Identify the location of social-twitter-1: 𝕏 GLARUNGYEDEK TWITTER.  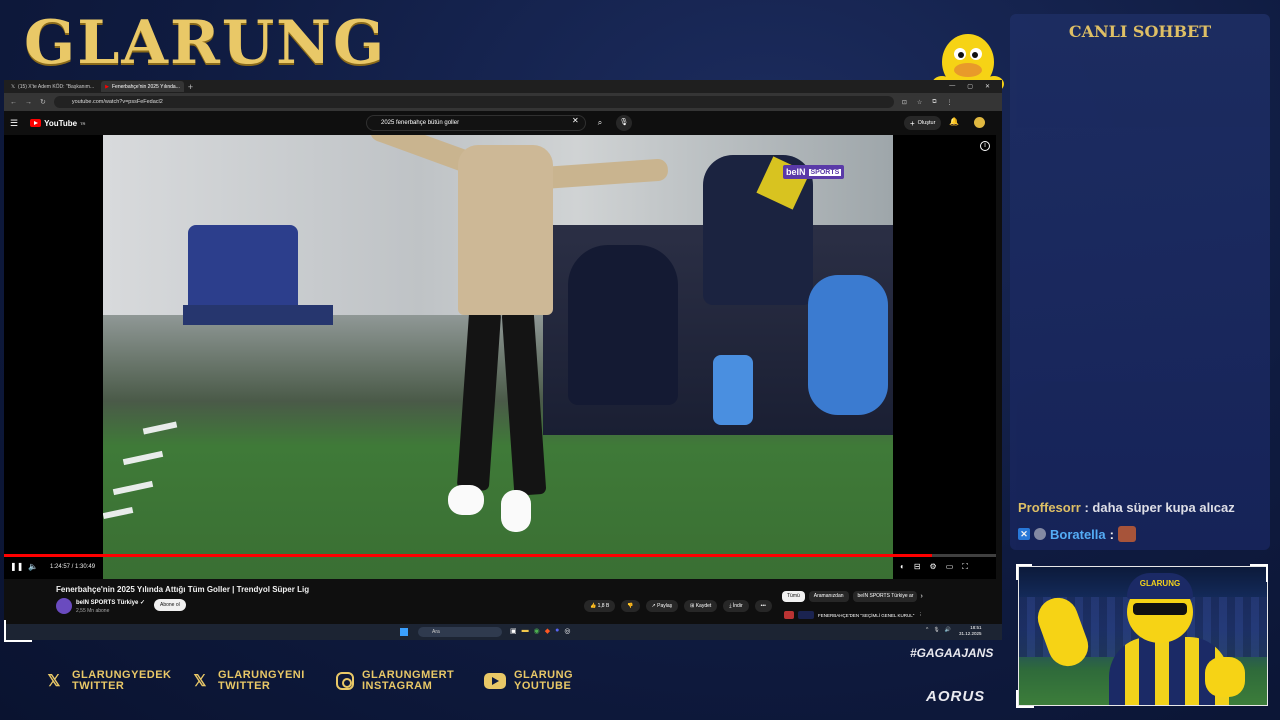
(108, 681).